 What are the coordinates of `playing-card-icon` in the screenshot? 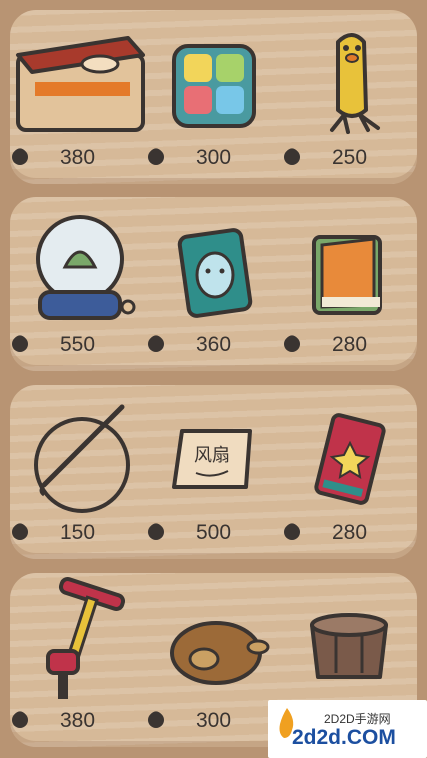 It's located at (350, 459).